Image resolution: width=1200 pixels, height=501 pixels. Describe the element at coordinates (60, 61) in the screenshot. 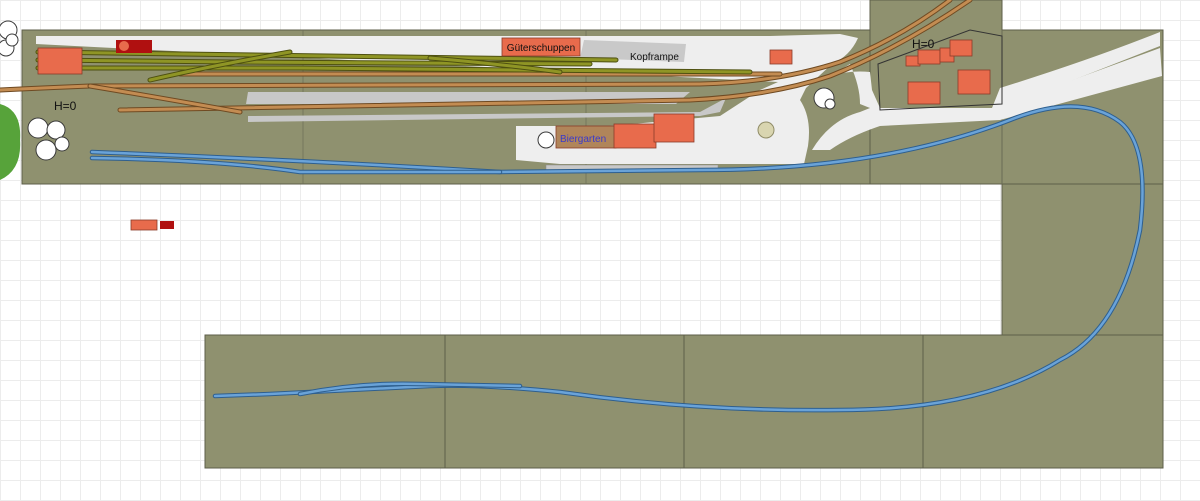

I see `building-left-end` at that location.